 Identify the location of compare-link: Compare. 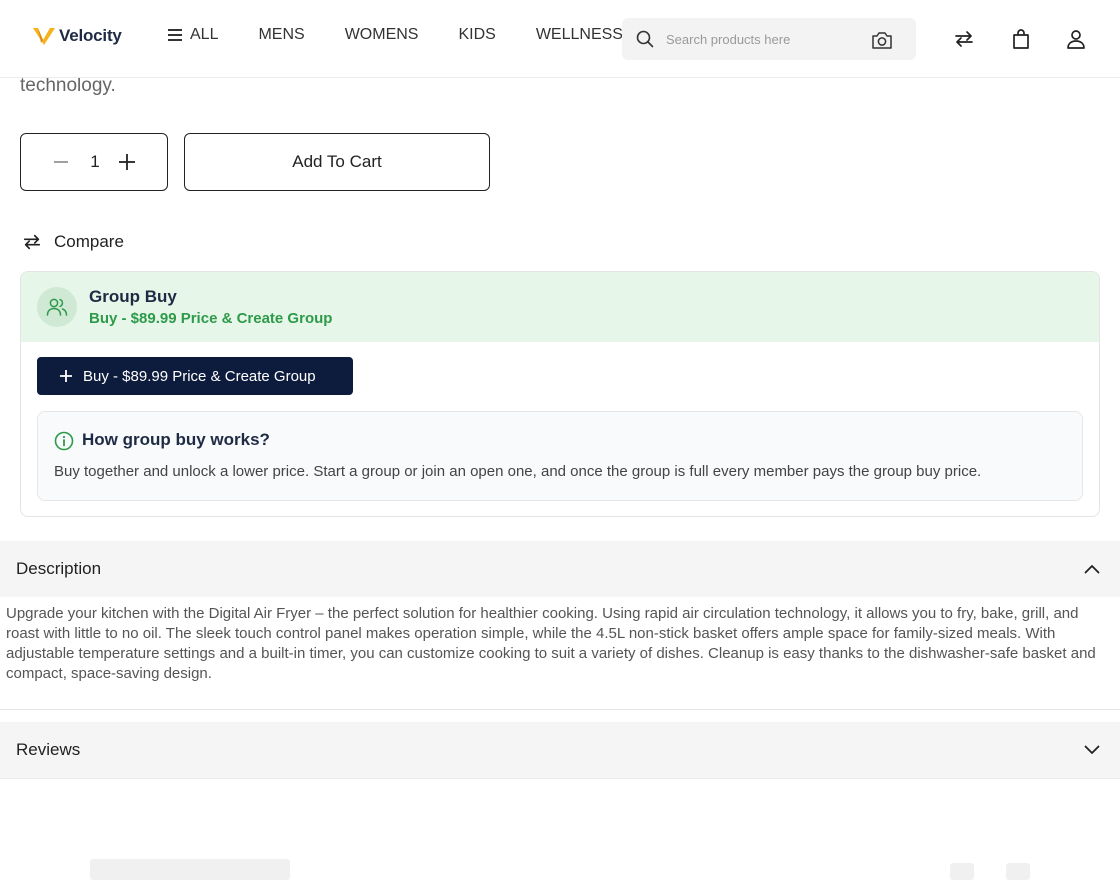
(73, 242).